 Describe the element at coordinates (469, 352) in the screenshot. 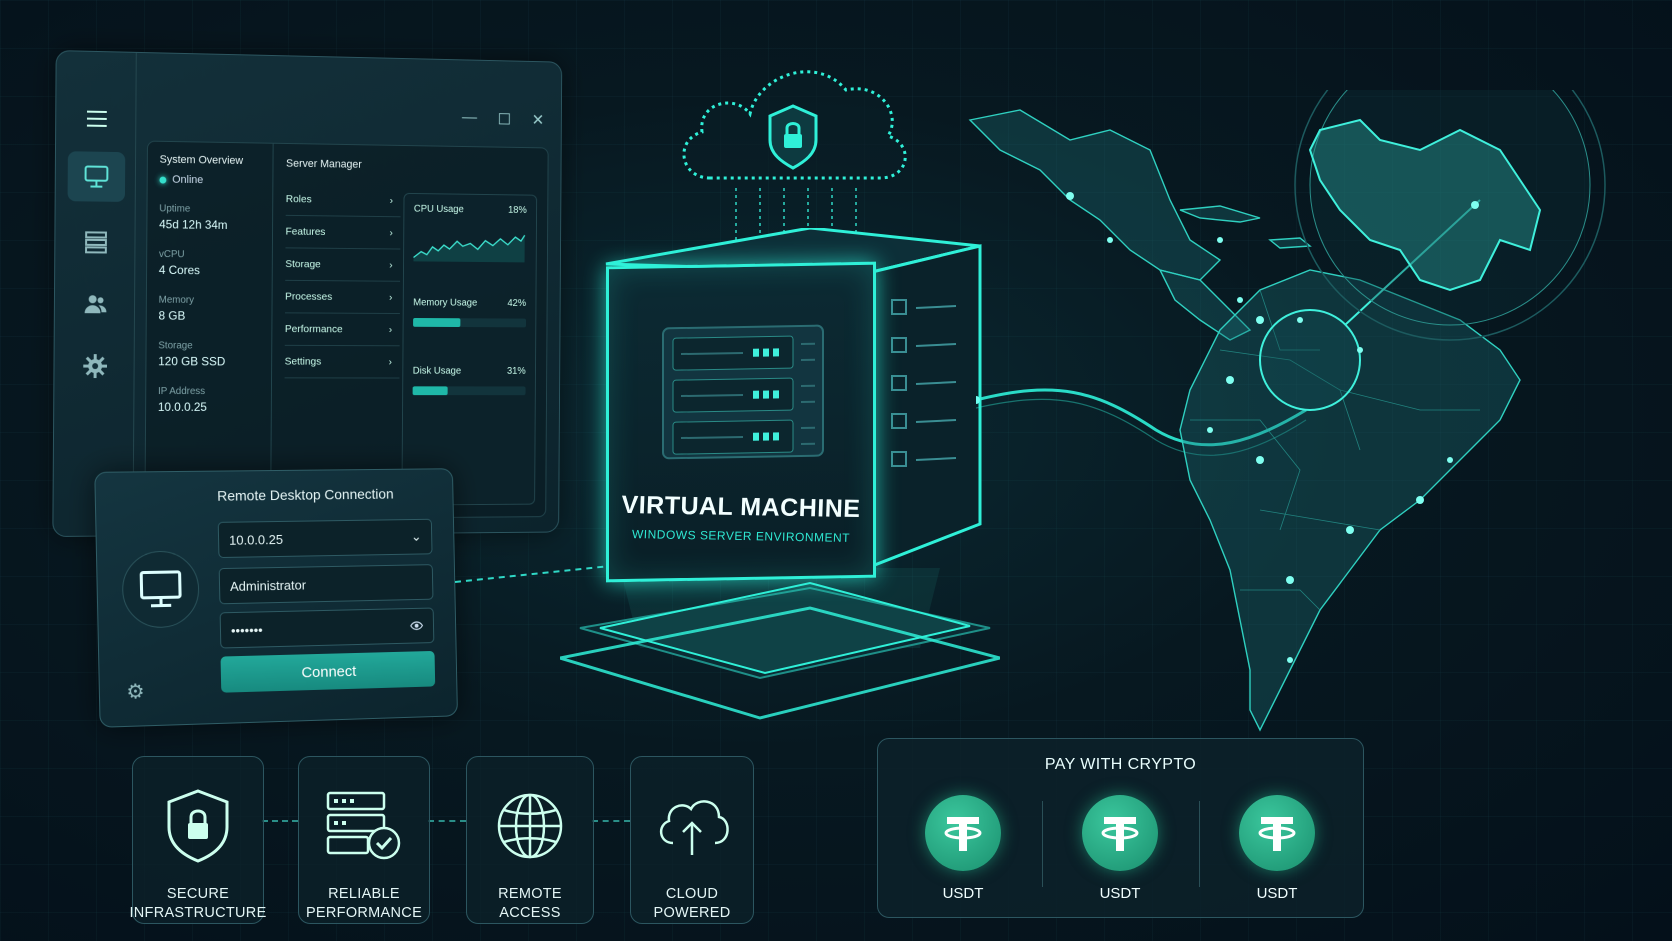

I see `disk-usage-row: Disk Usage 31%` at that location.